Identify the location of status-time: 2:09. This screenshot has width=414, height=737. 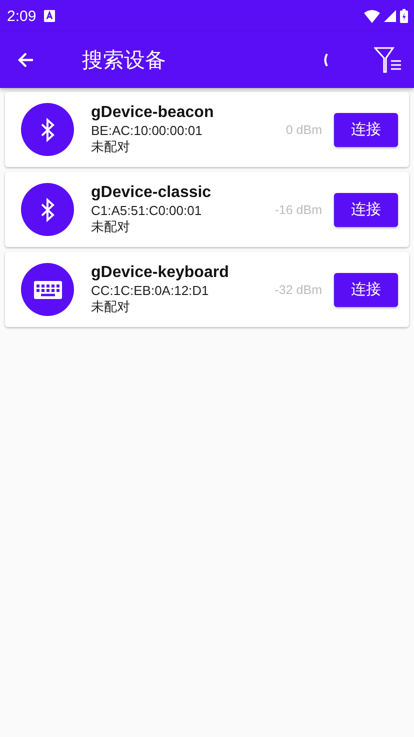
(21, 16).